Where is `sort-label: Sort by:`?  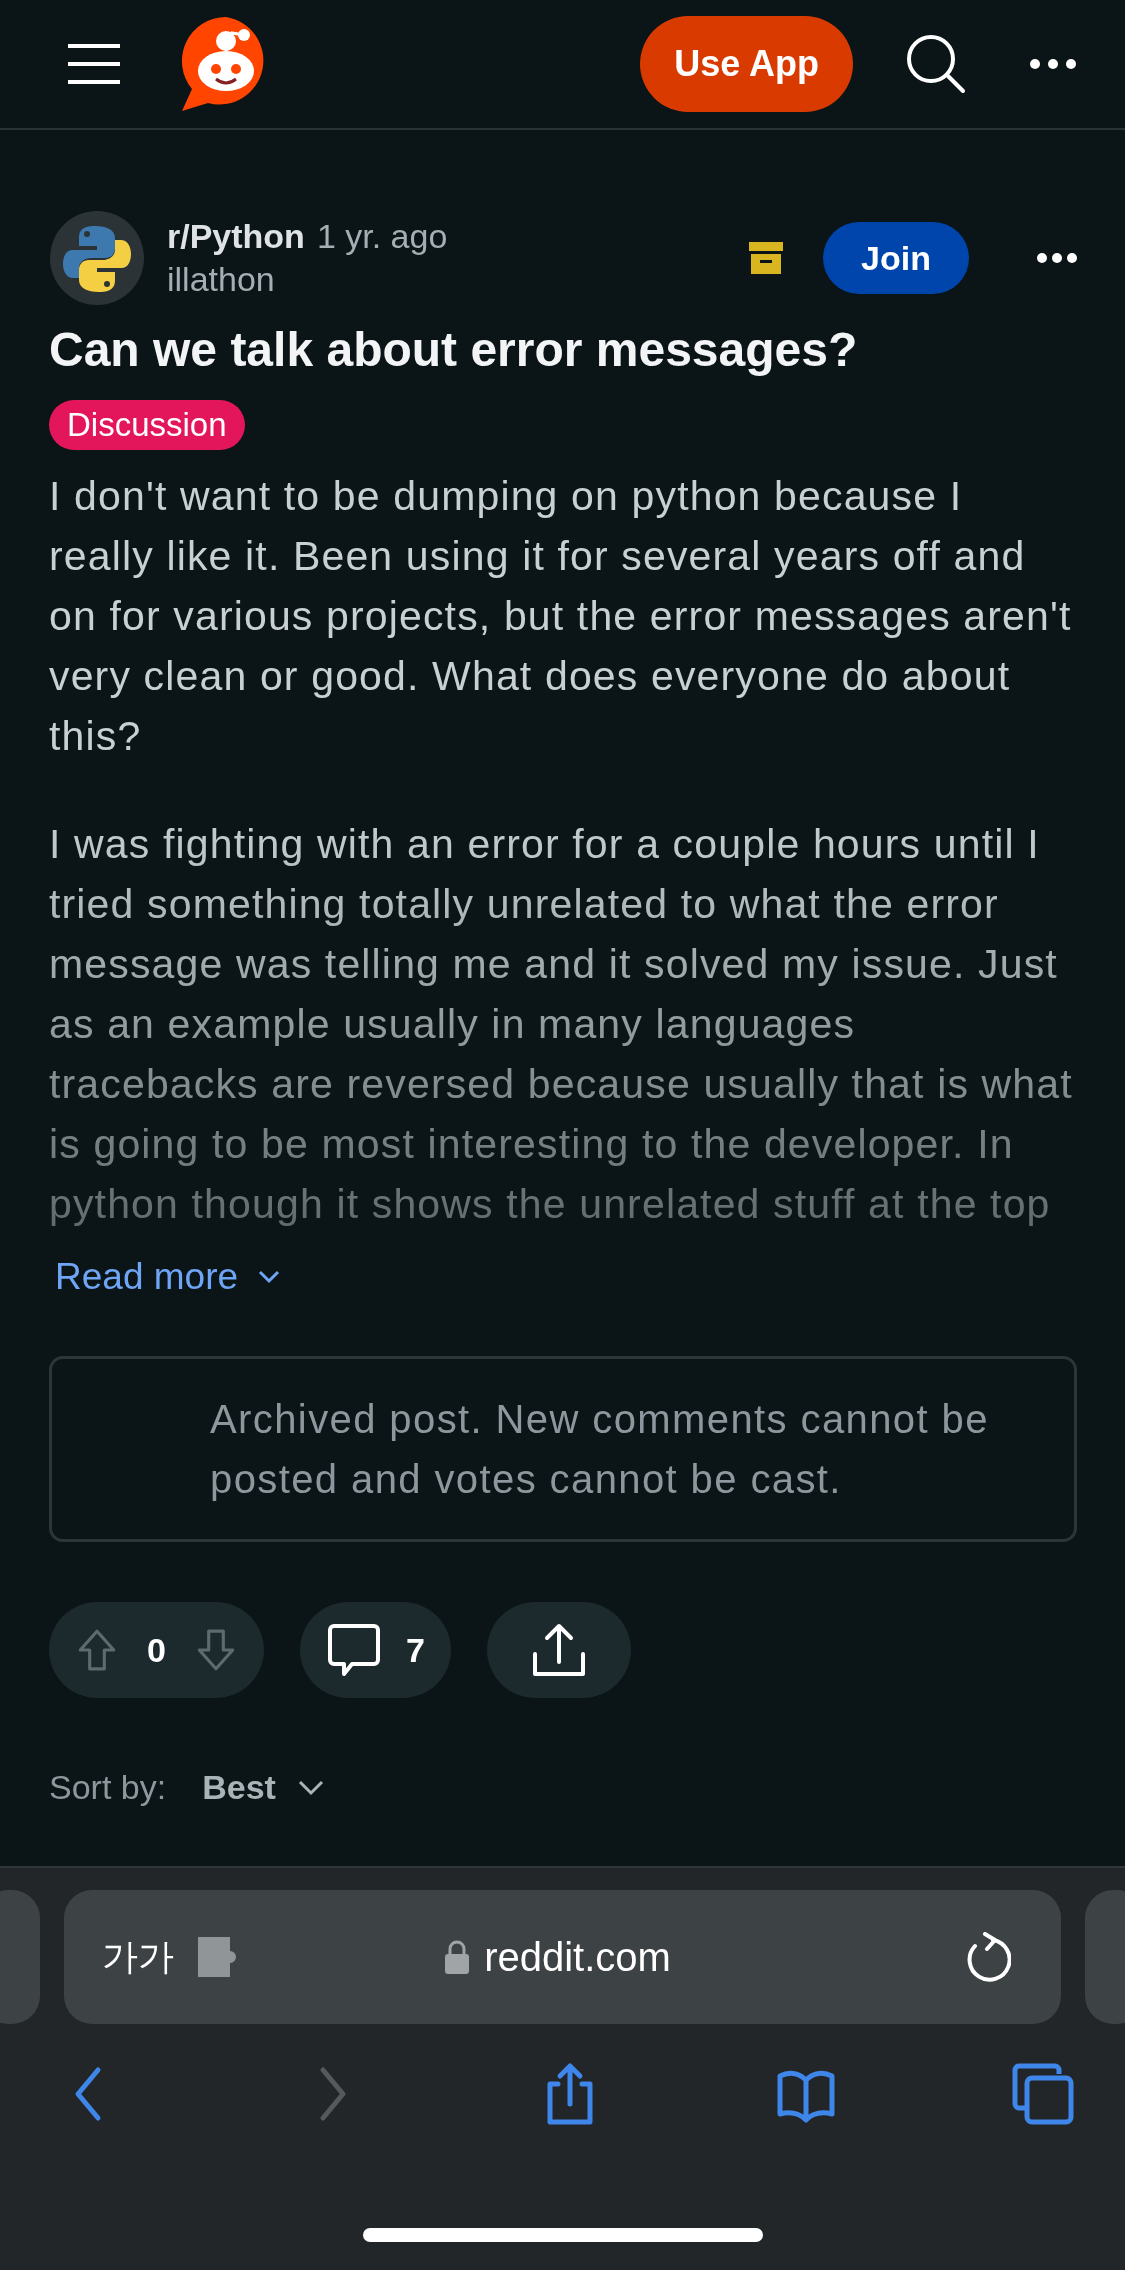 sort-label: Sort by: is located at coordinates (108, 1787).